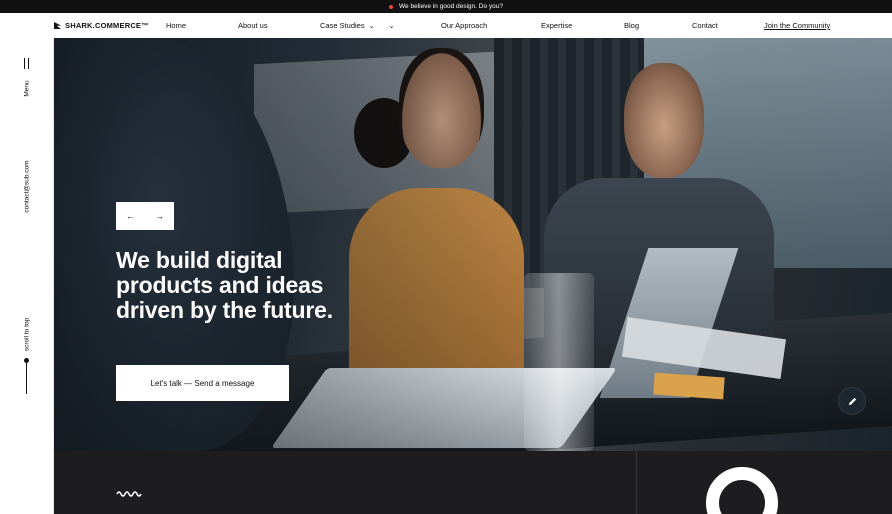 This screenshot has height=514, width=892. What do you see at coordinates (57, 25) in the screenshot?
I see `shark-logo-icon` at bounding box center [57, 25].